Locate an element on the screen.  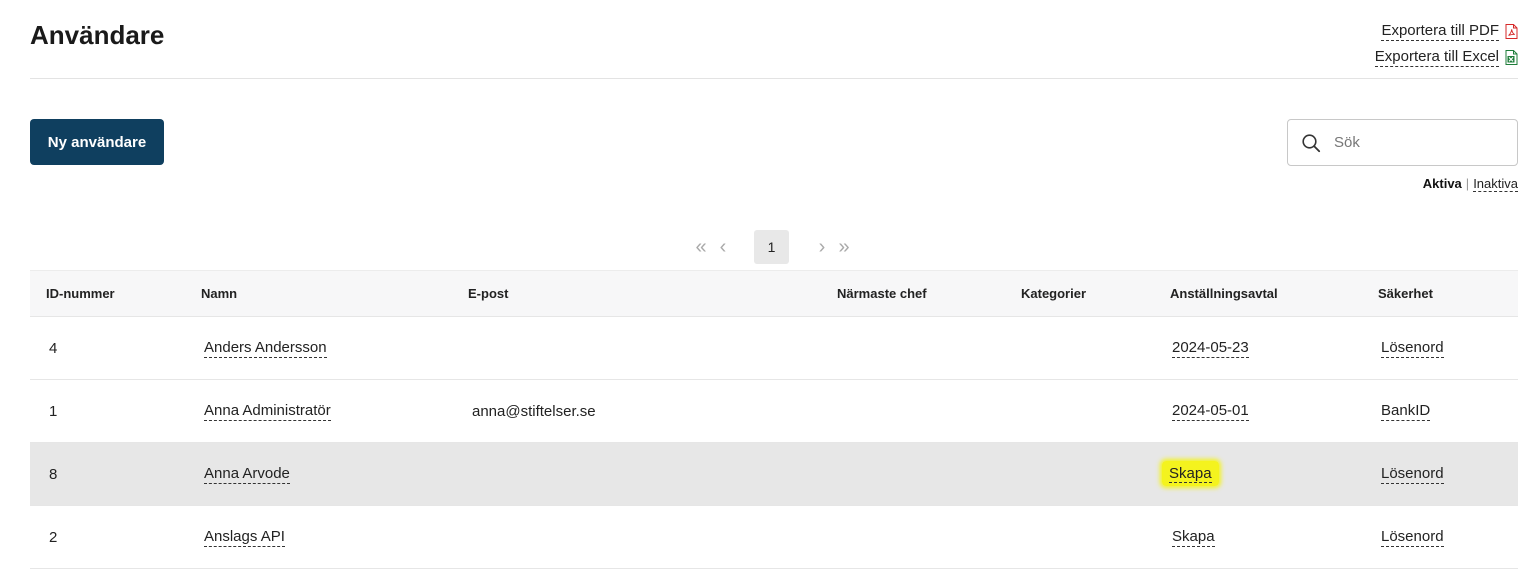
export-pdf-label: Exportera till PDF is located at coordinates (1440, 31).